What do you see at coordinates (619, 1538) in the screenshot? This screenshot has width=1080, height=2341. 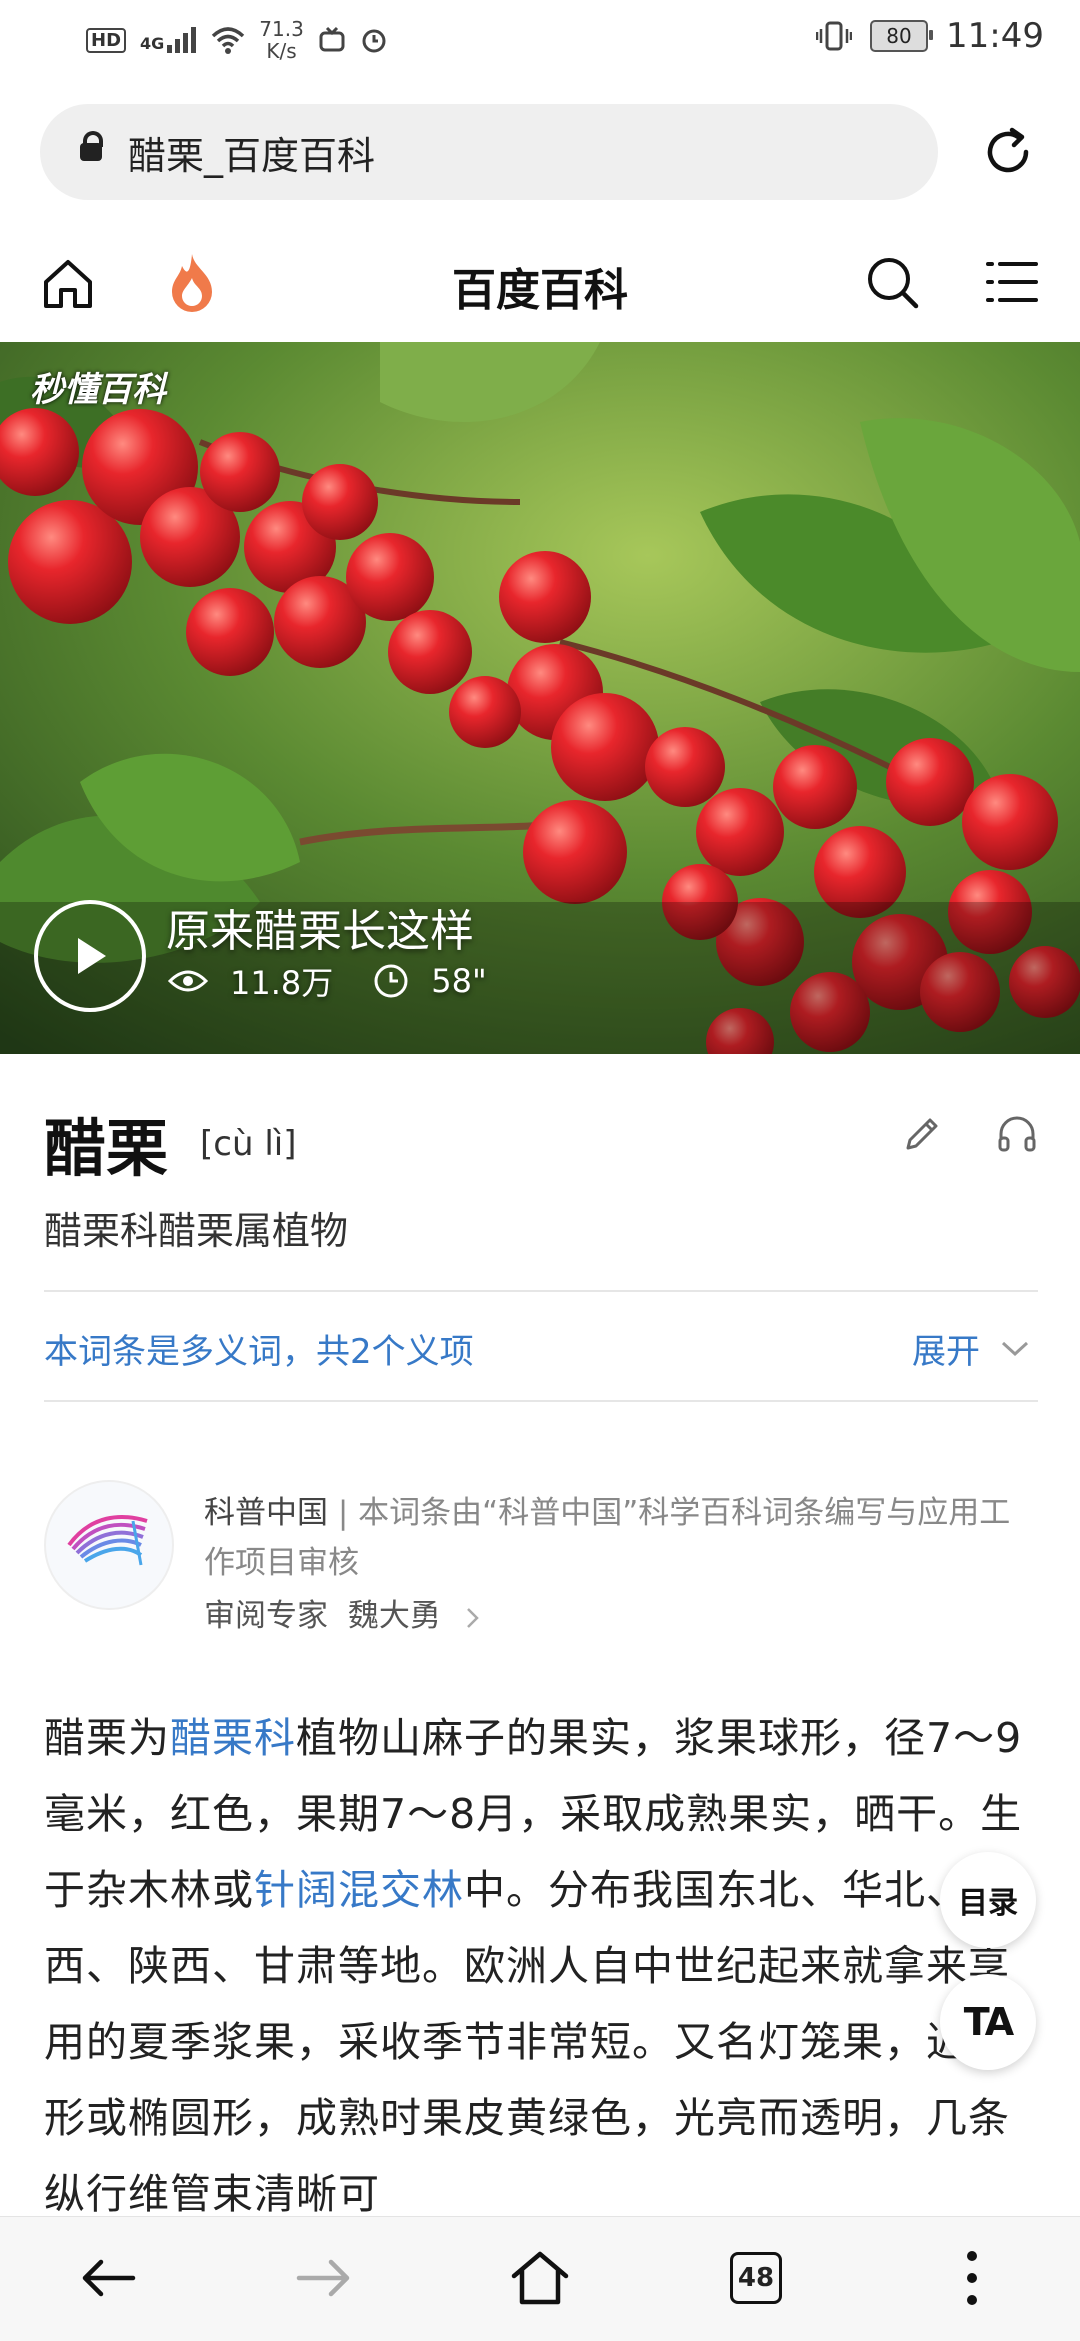 I see `review-info: 科普中国 | 本词条由“科普中国”科学百科词条编写与应用工作项目审核` at bounding box center [619, 1538].